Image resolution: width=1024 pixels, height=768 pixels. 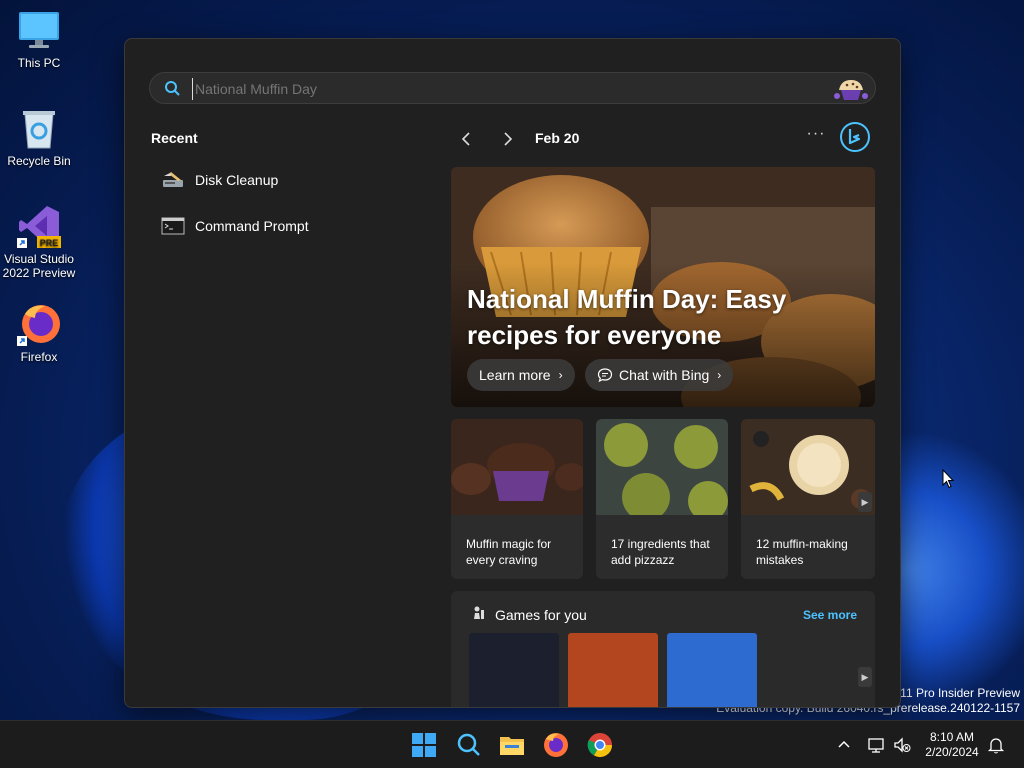 I want to click on taskbar: 8:10 AM 2/20/2024, so click(x=512, y=744).